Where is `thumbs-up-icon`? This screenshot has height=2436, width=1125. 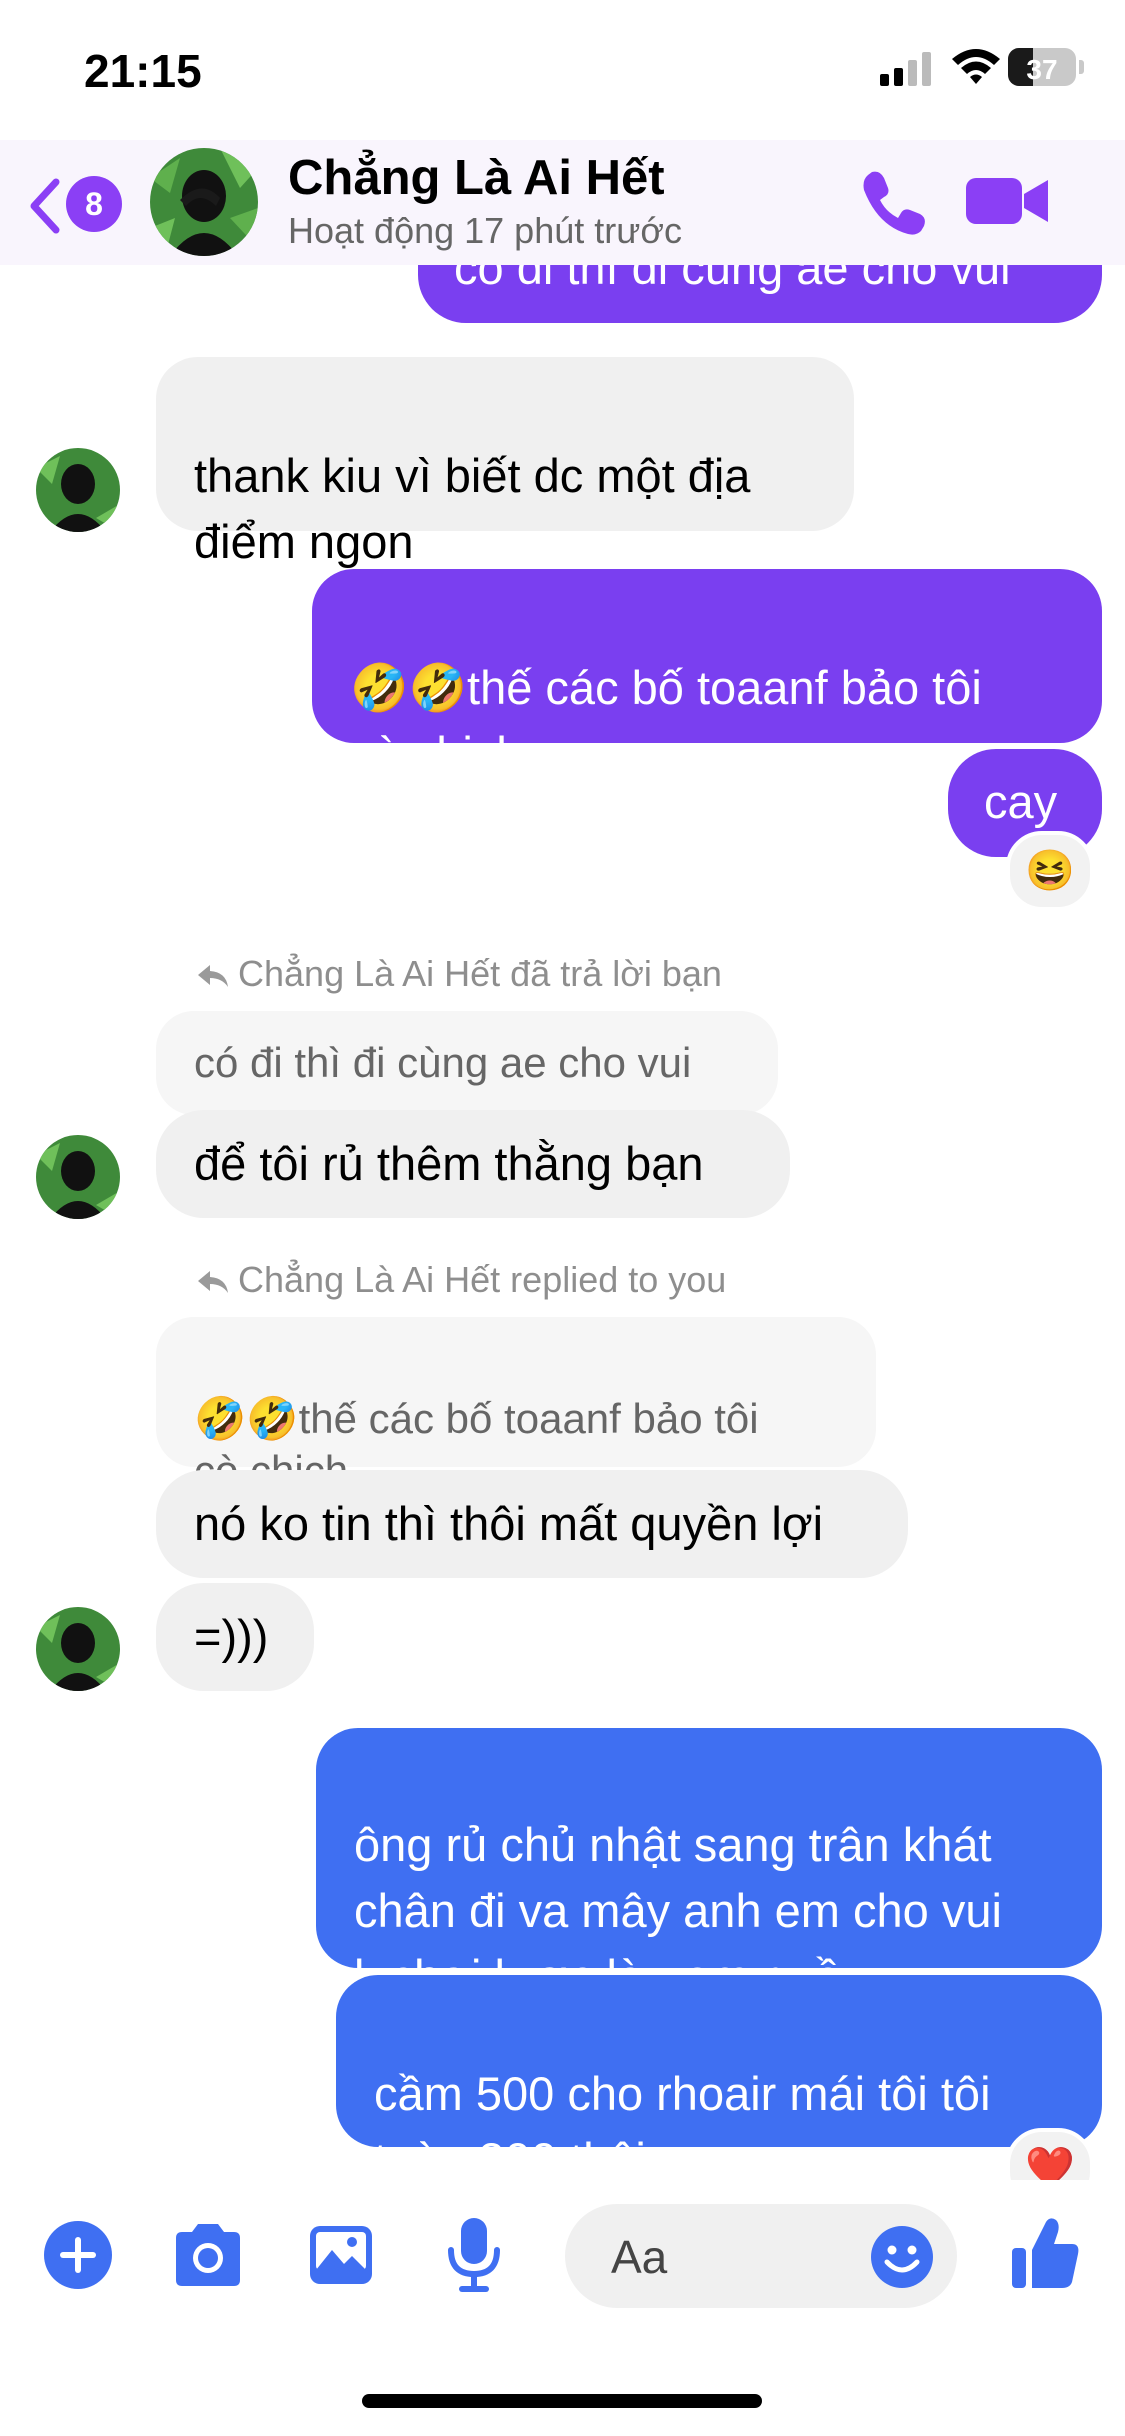
thumbs-up-icon is located at coordinates (1046, 2254).